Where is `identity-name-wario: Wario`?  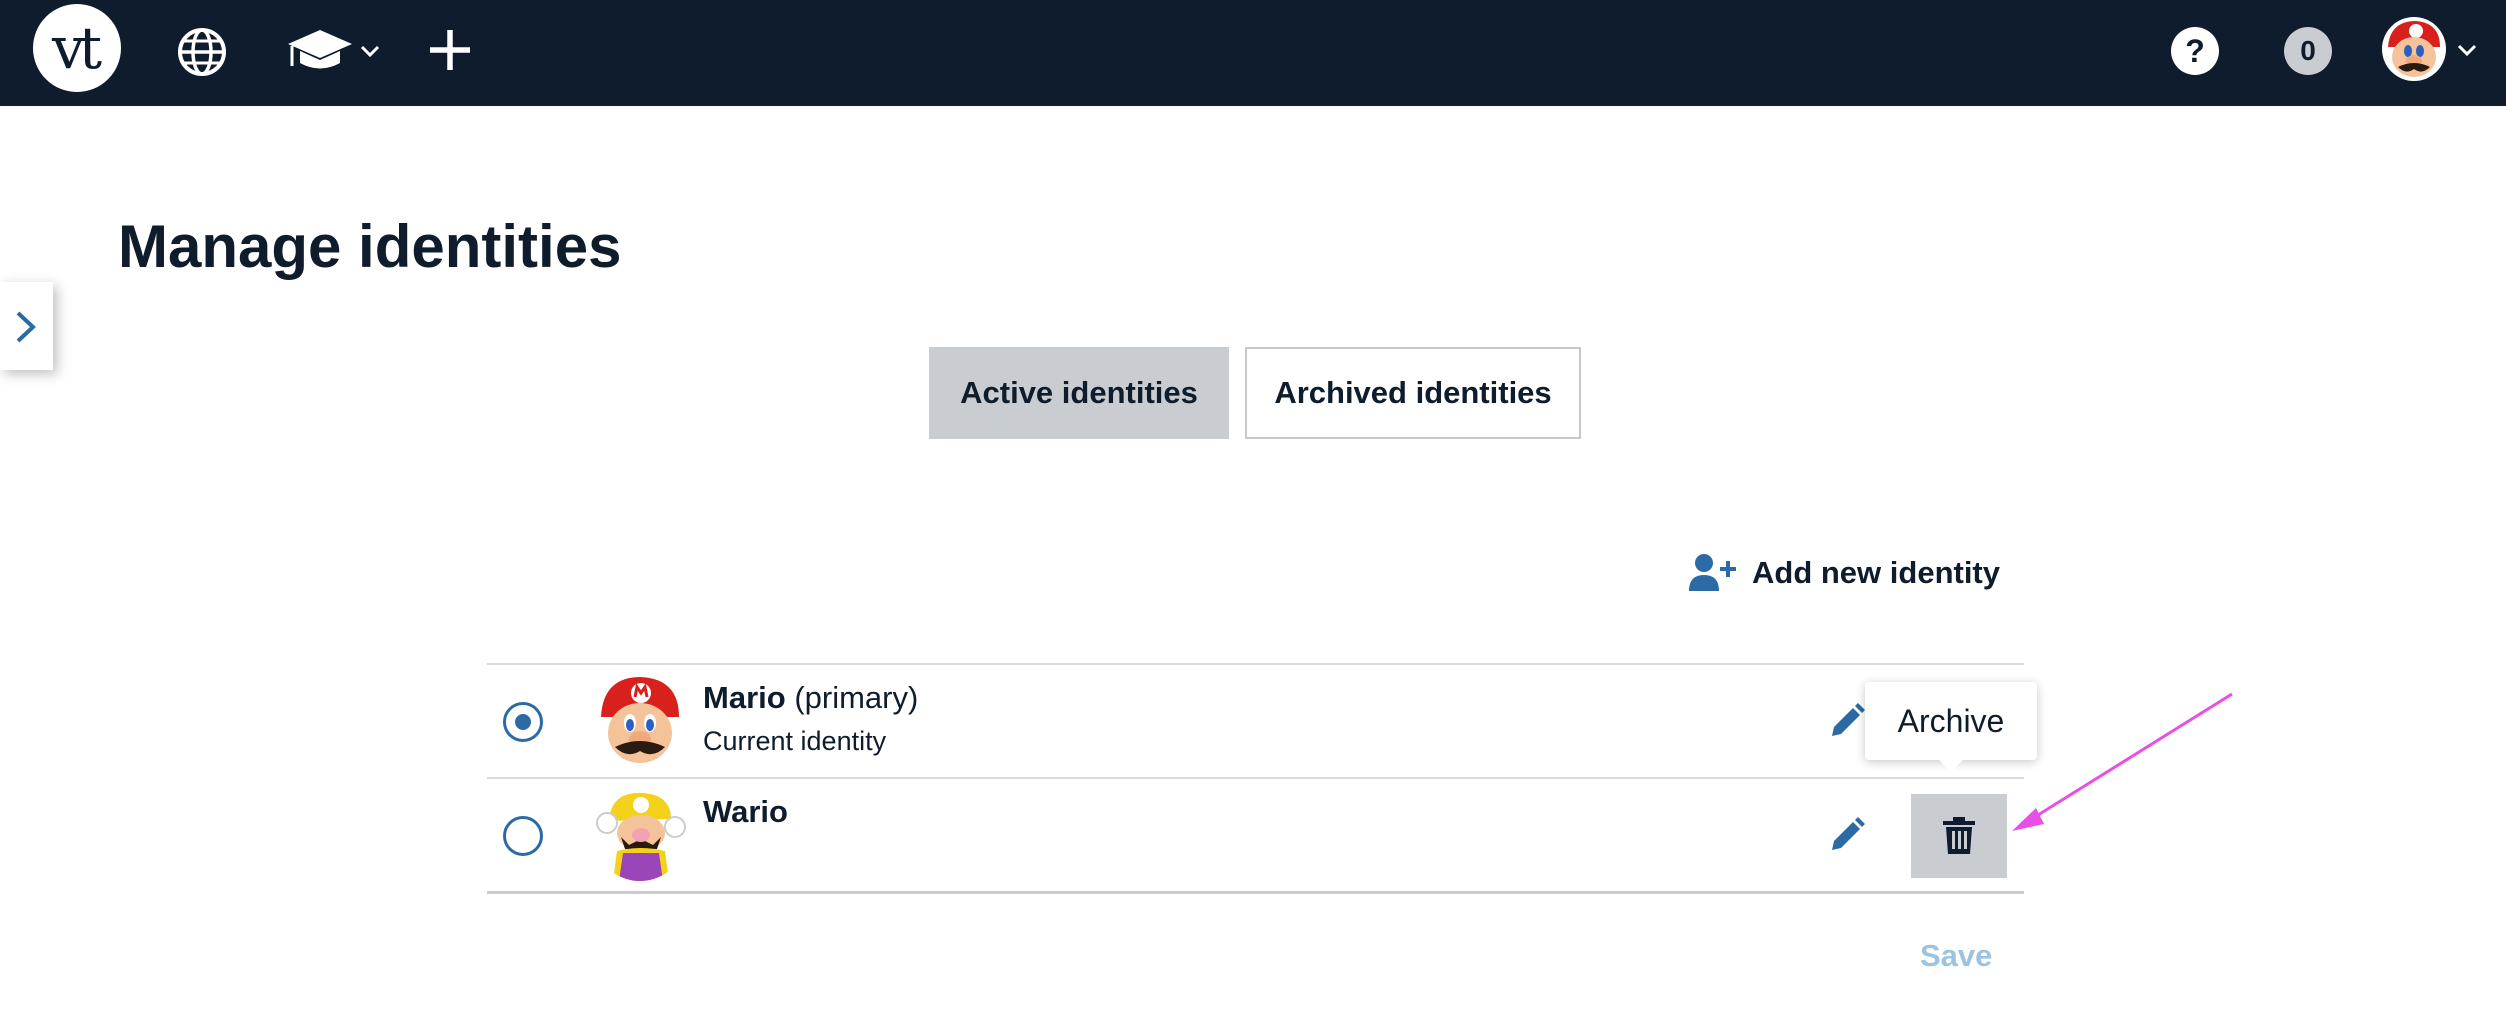
identity-name-wario: Wario is located at coordinates (745, 811).